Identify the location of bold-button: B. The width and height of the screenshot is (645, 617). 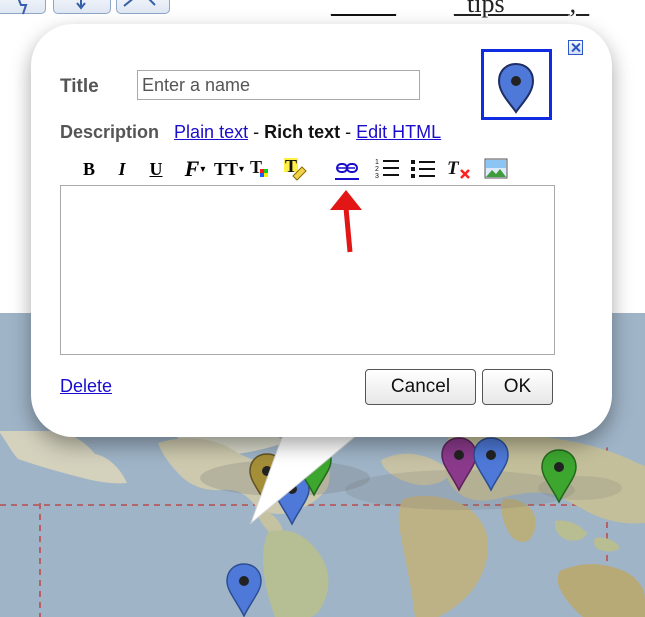
(89, 169).